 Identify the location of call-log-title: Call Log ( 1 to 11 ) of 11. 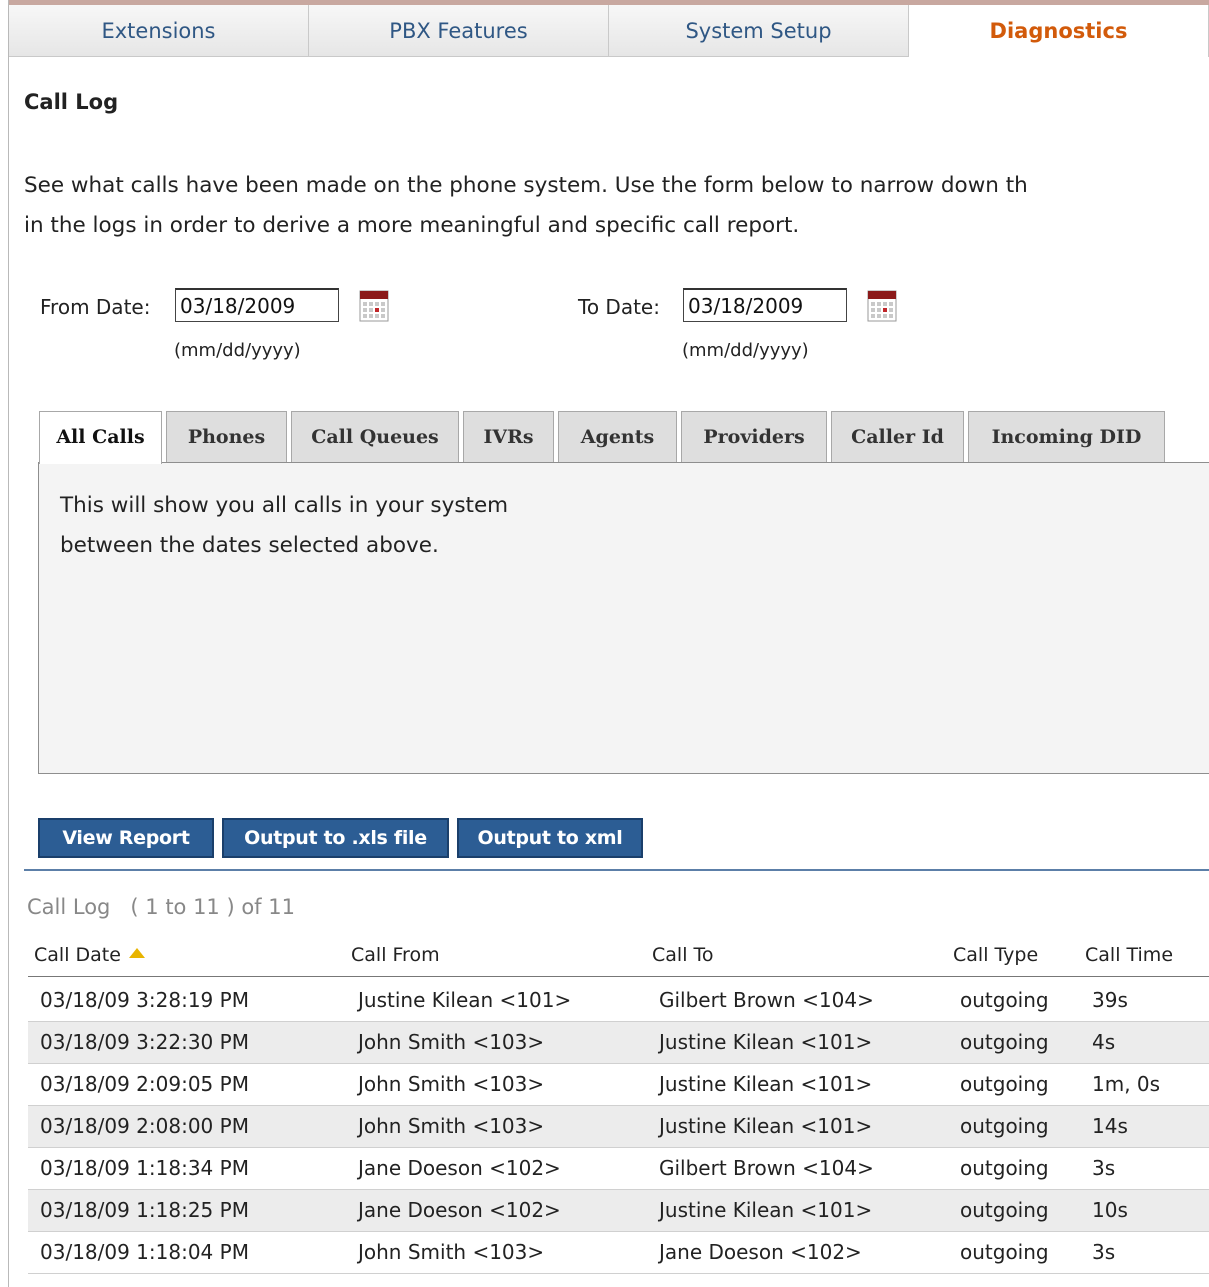
(161, 907).